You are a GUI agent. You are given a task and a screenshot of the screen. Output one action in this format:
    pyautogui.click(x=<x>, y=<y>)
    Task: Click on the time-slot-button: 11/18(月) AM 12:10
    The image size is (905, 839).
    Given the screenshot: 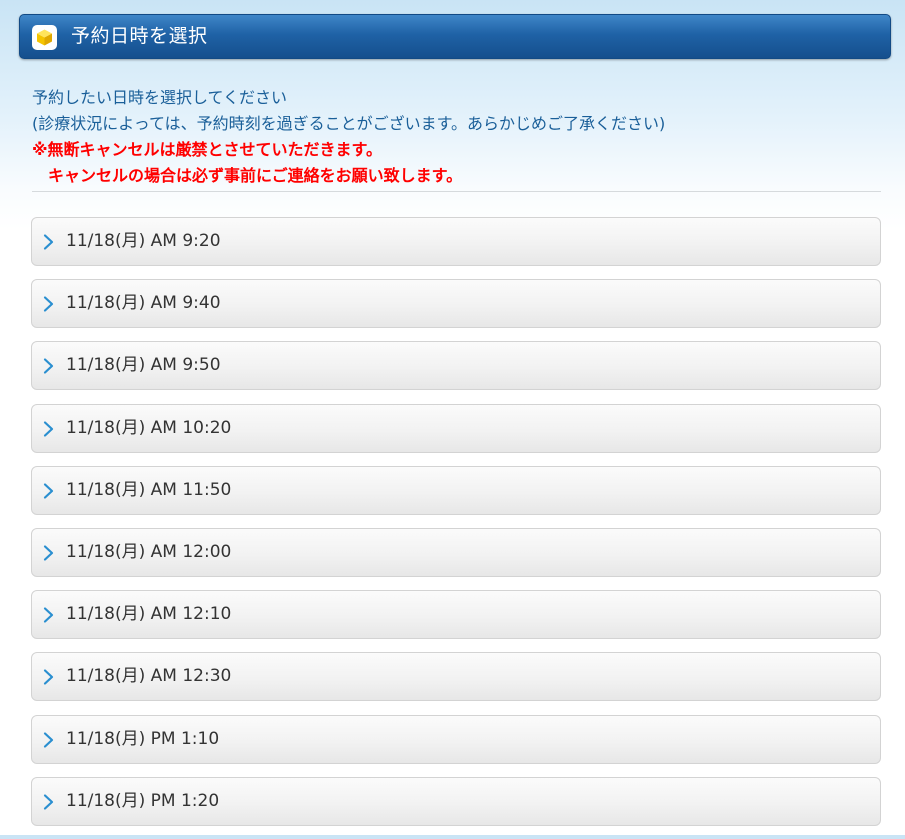 What is the action you would take?
    pyautogui.click(x=456, y=615)
    